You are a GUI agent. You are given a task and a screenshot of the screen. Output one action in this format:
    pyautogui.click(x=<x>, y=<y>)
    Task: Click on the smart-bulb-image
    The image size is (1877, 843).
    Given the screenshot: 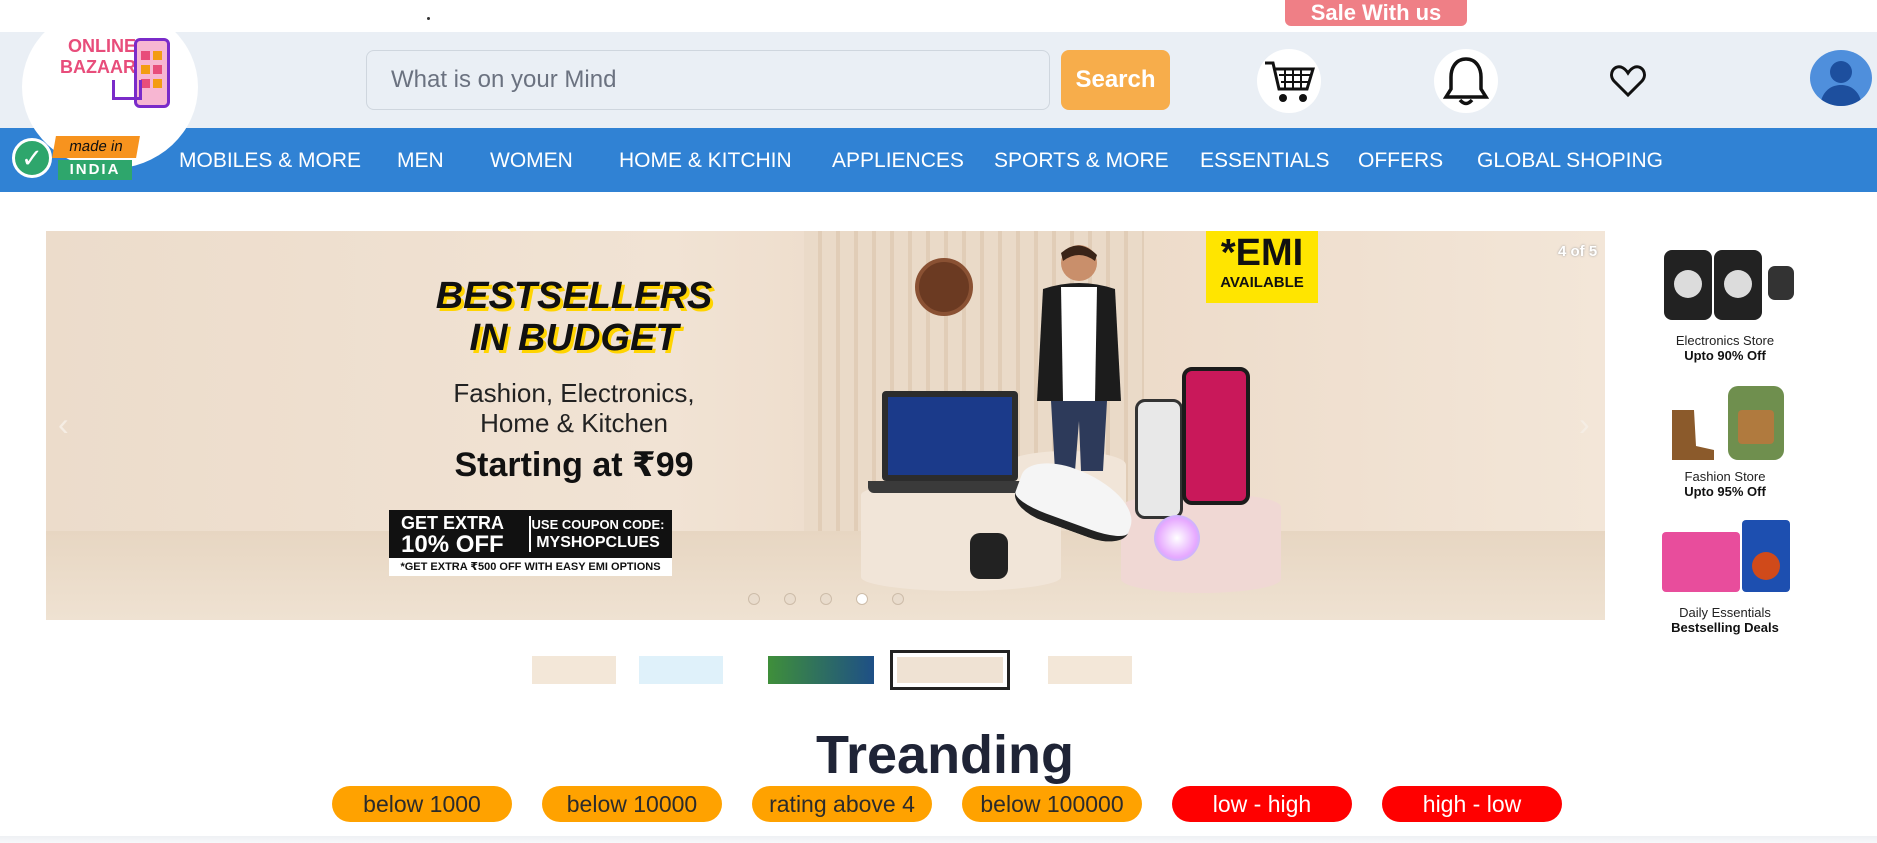 What is the action you would take?
    pyautogui.click(x=1177, y=538)
    